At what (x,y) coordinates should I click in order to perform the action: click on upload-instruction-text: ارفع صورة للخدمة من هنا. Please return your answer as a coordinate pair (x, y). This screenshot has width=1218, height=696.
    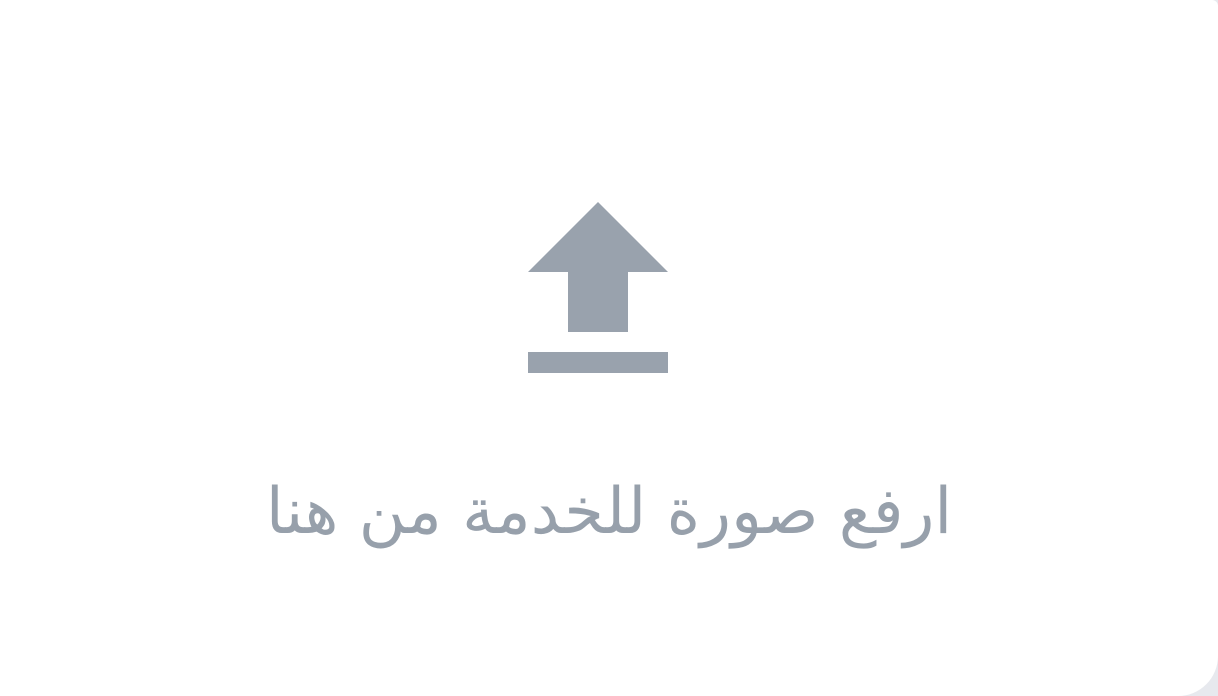
    Looking at the image, I should click on (609, 512).